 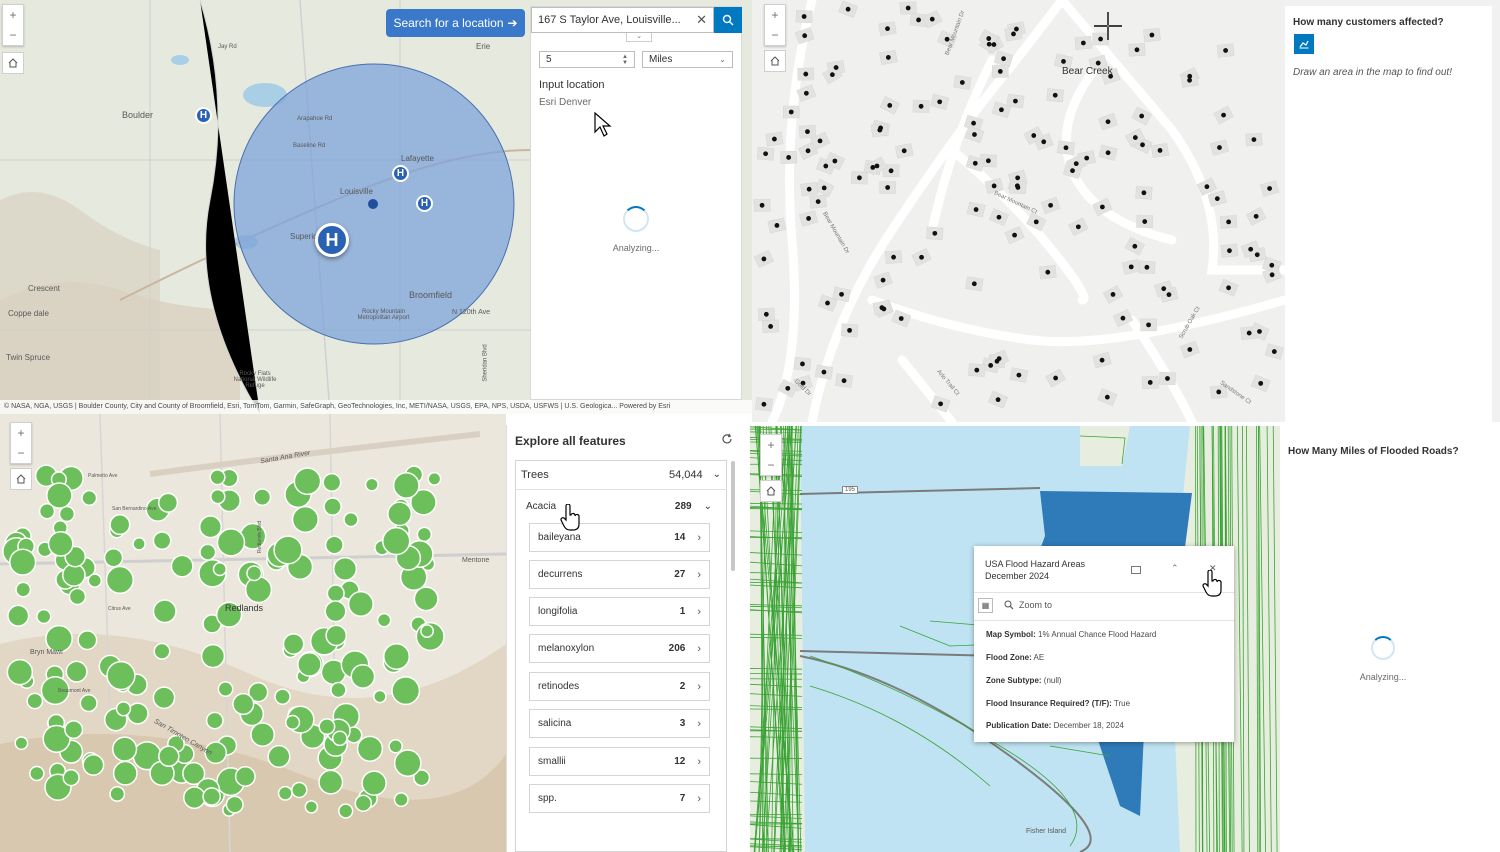 I want to click on dock-icon, so click(x=1136, y=570).